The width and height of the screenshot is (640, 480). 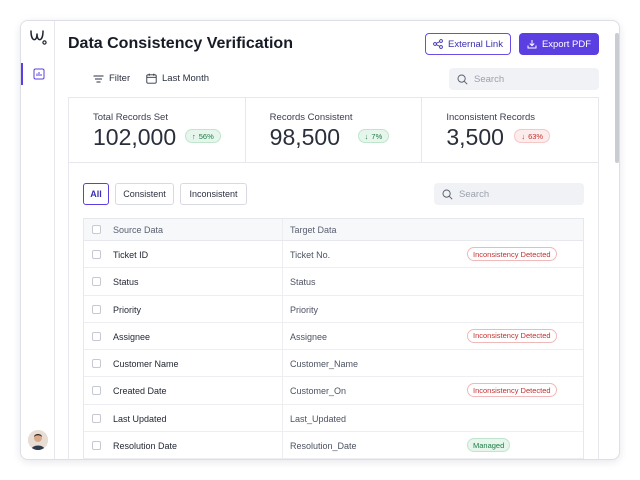 I want to click on stat-change-badge: ↑ 56%, so click(x=203, y=136).